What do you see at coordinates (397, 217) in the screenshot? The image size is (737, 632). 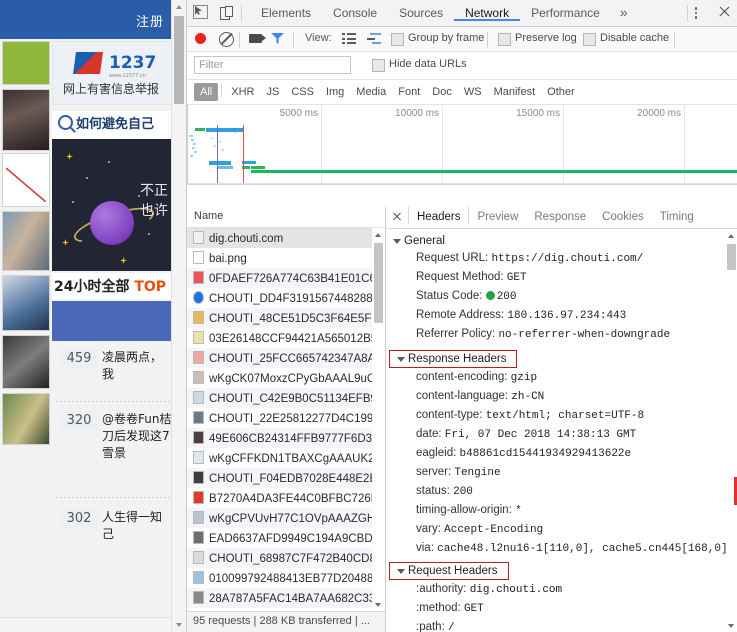 I see `close-details-icon` at bounding box center [397, 217].